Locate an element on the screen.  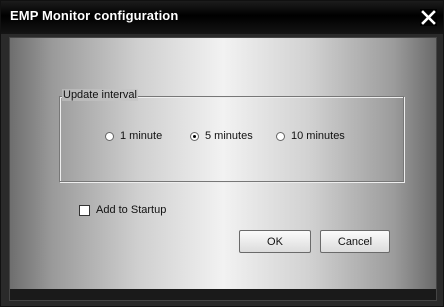
close-icon is located at coordinates (428, 17).